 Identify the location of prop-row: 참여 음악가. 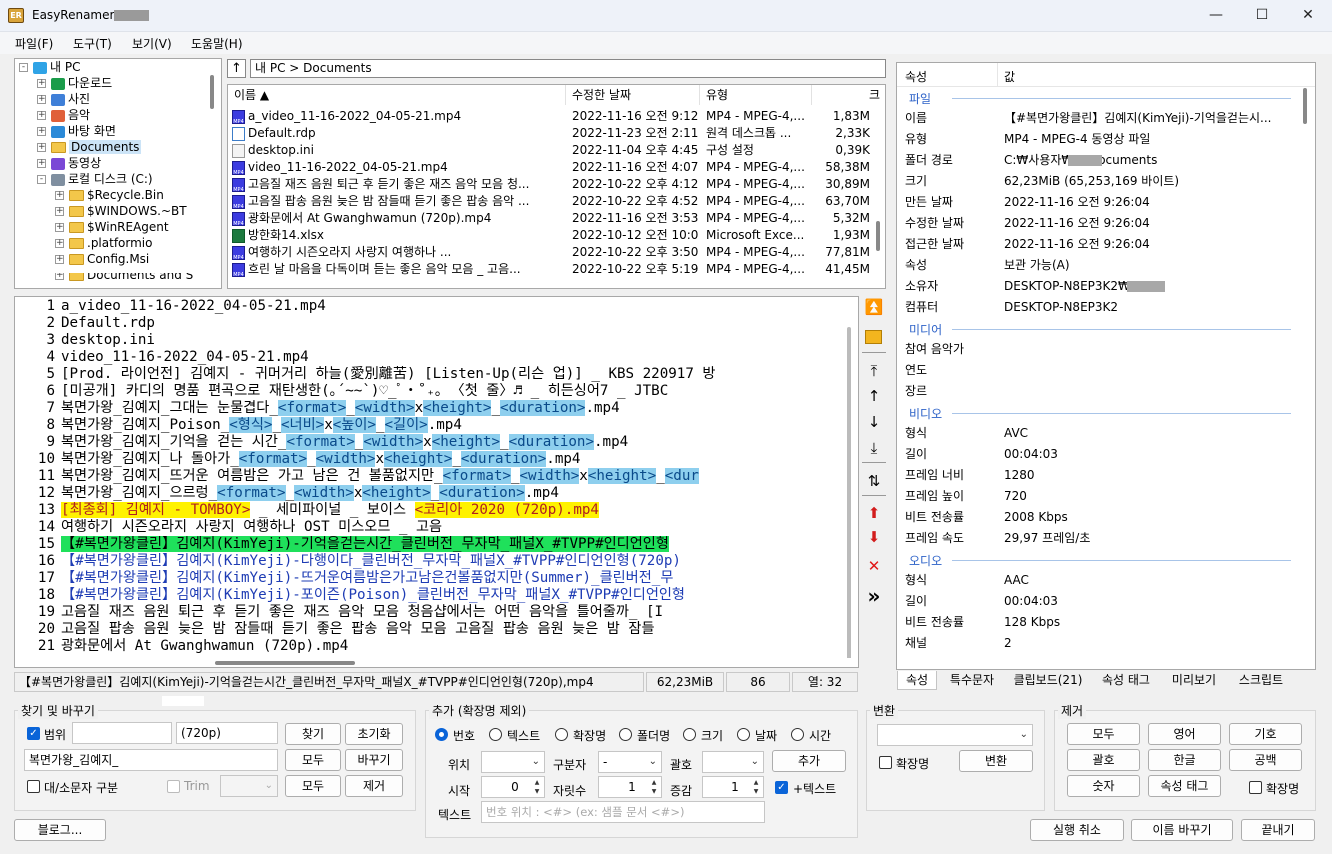
(1106, 349).